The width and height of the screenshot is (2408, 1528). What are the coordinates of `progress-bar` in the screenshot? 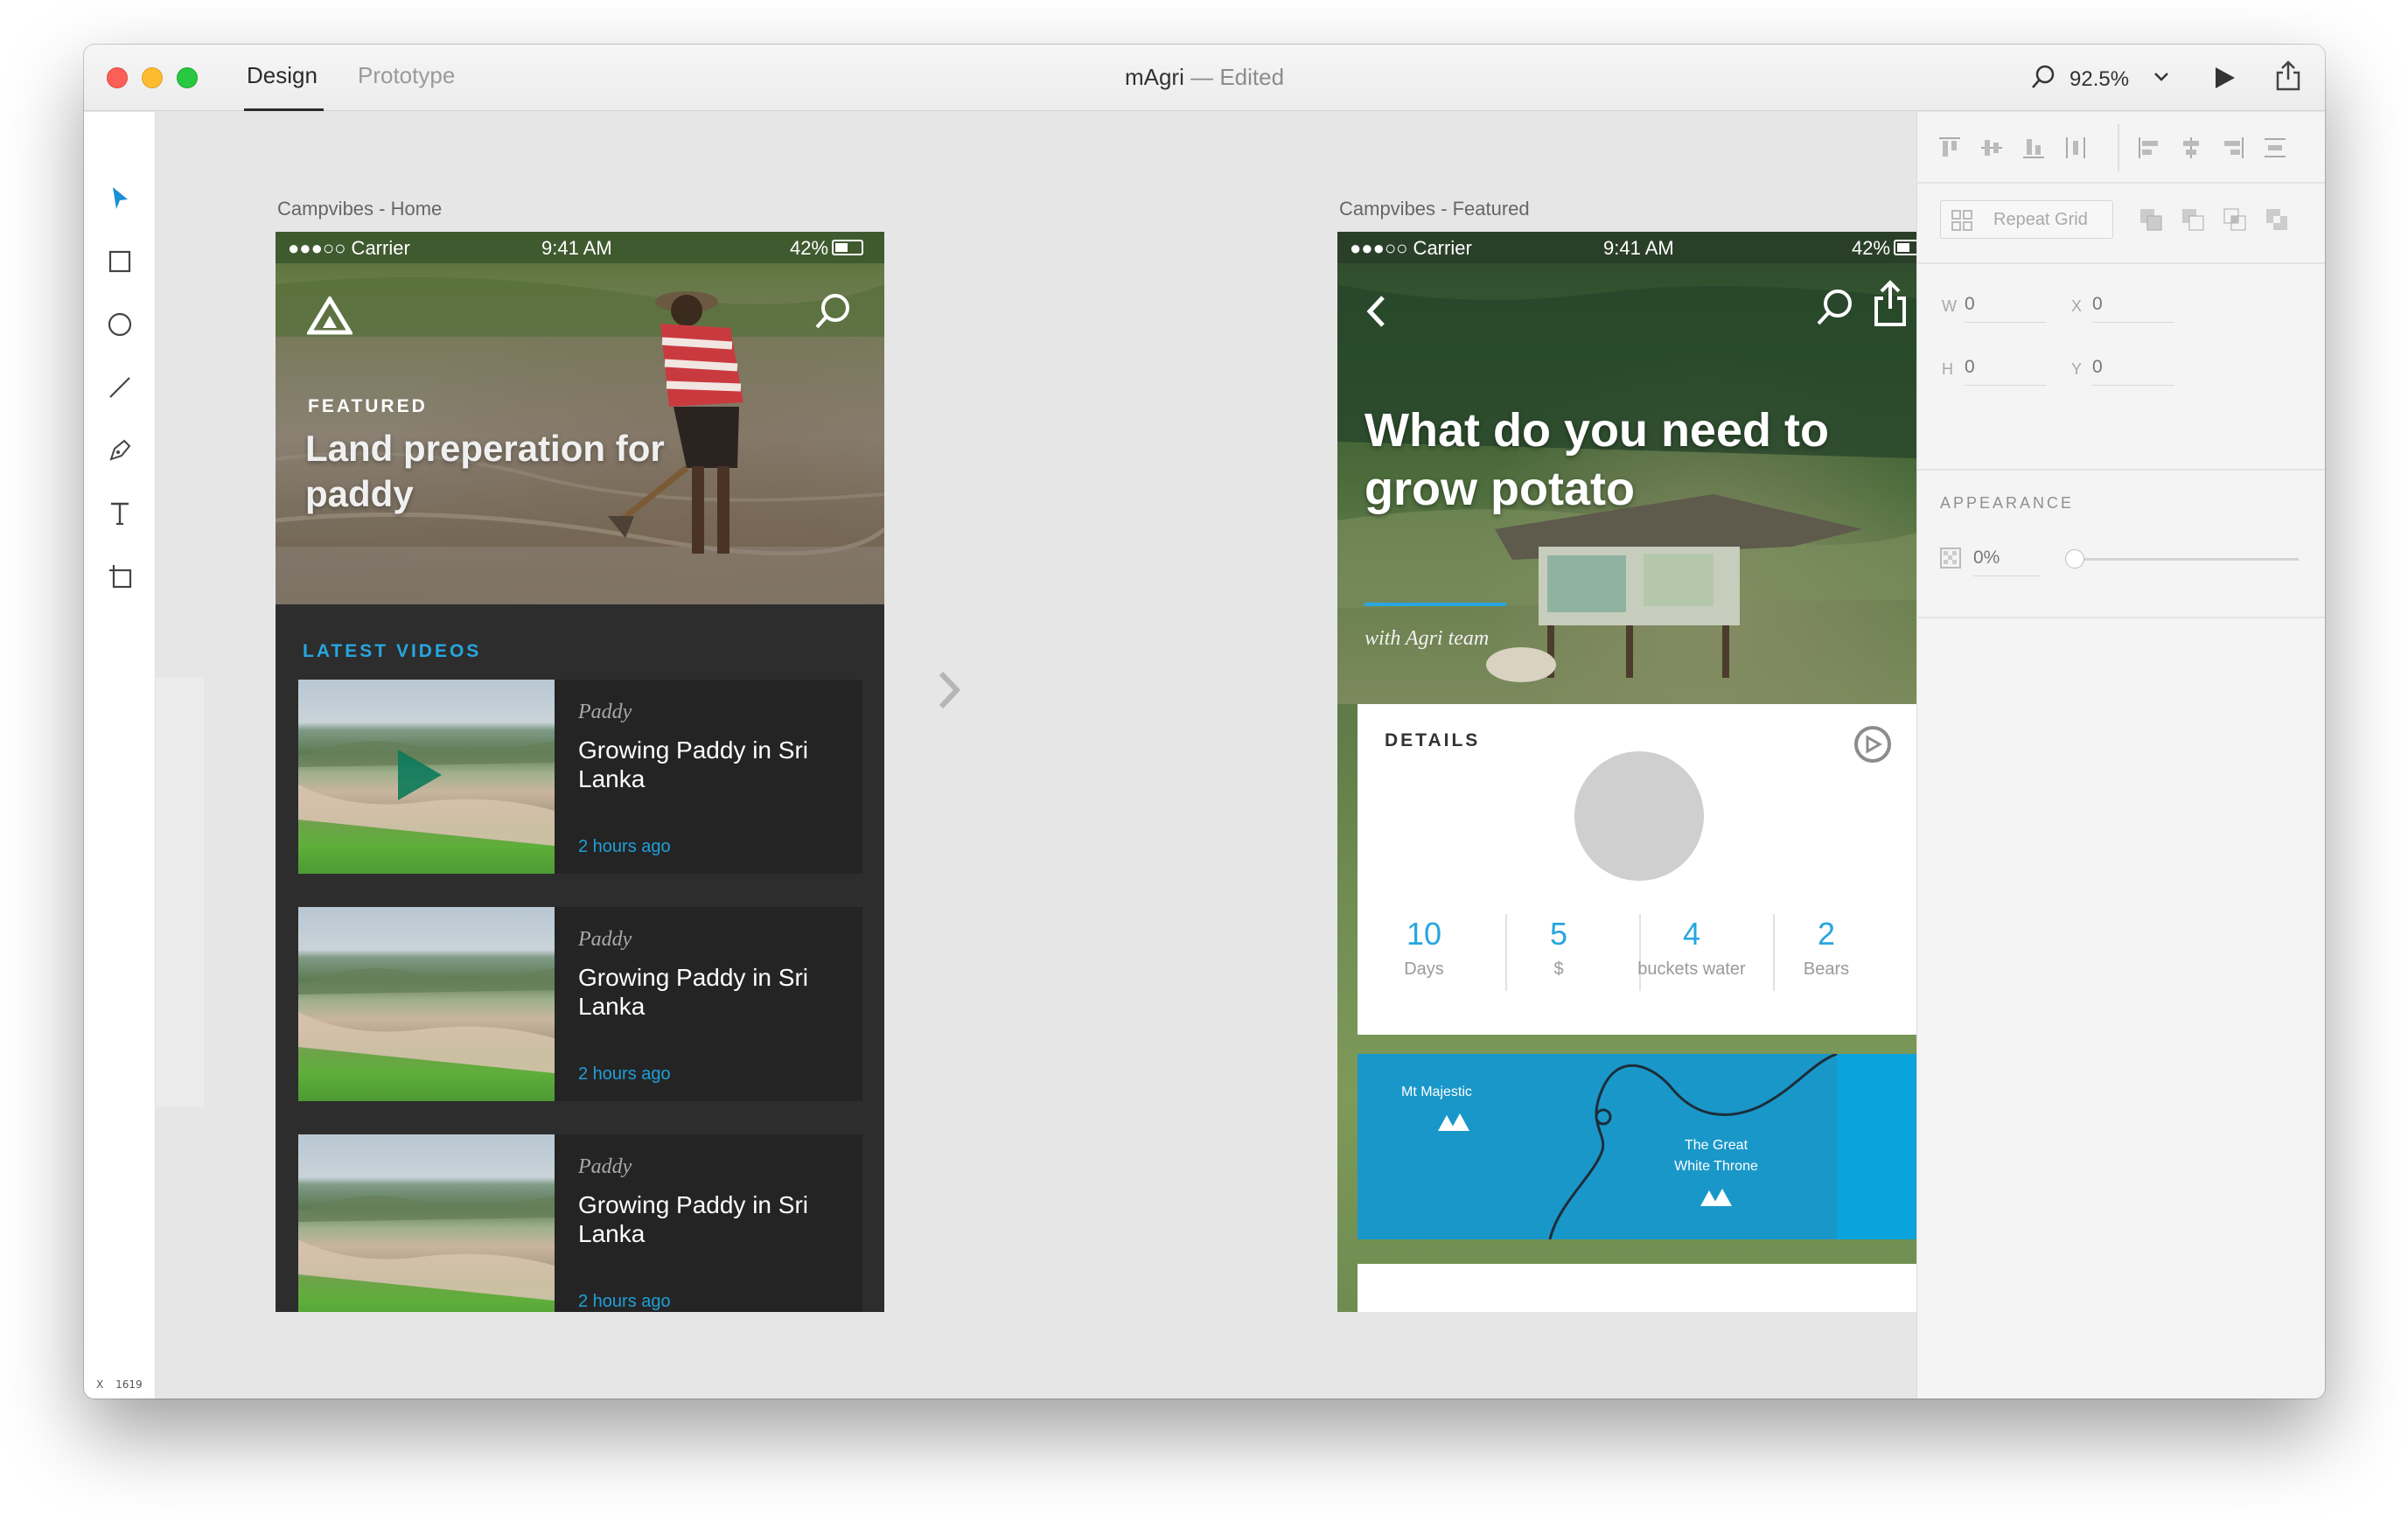 It's located at (1435, 604).